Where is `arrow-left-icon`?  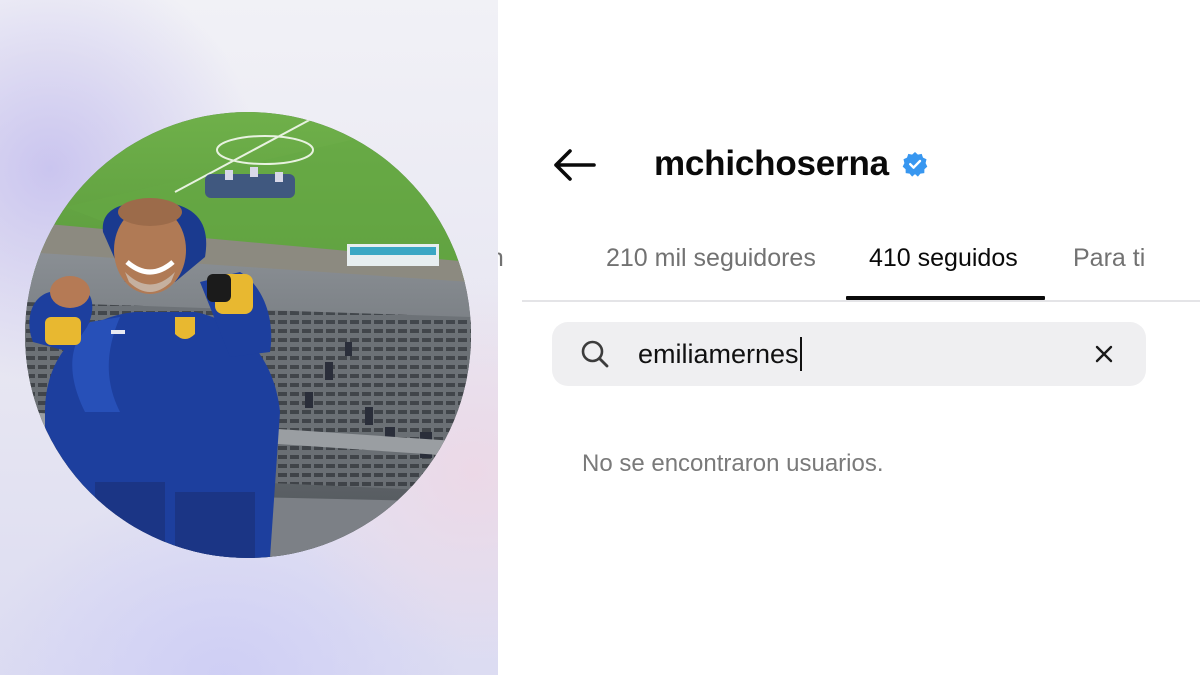
arrow-left-icon is located at coordinates (575, 165).